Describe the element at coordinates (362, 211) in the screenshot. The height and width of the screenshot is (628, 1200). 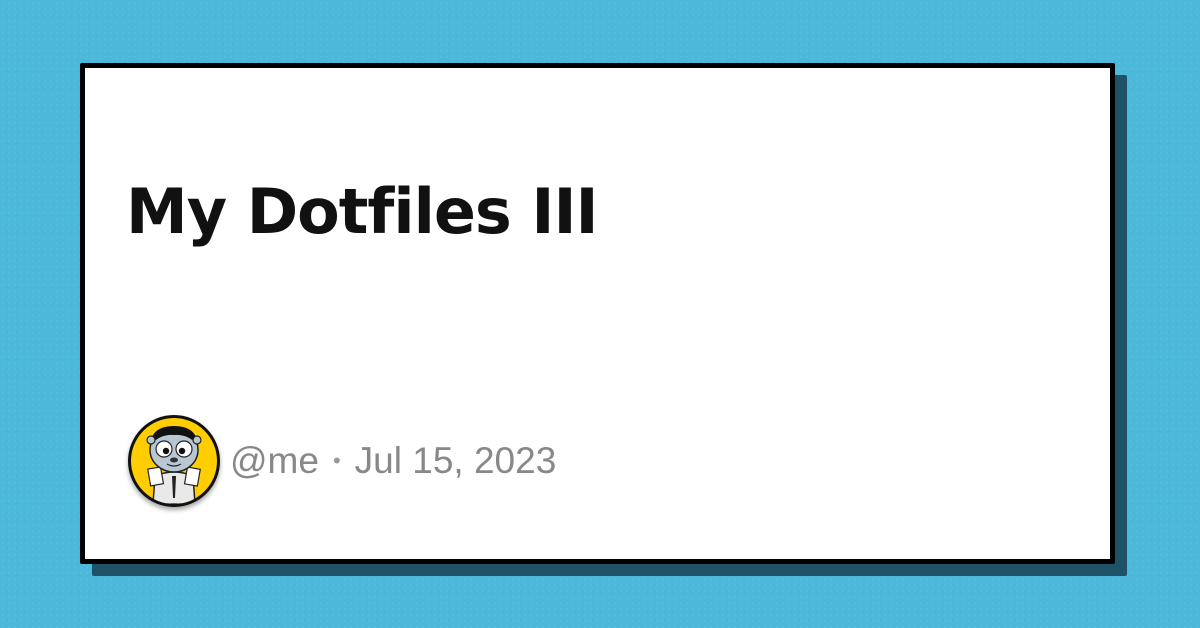
I see `post-title: My Dotfiles III` at that location.